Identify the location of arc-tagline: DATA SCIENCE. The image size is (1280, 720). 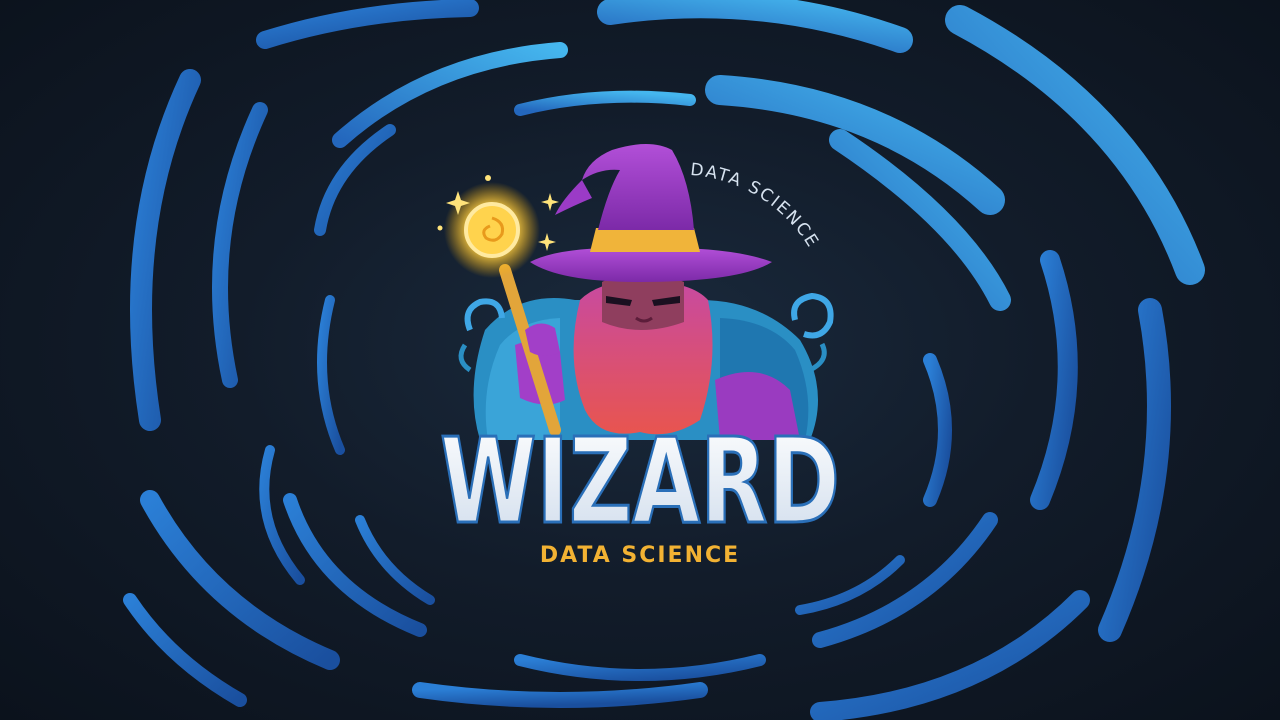
(756, 206).